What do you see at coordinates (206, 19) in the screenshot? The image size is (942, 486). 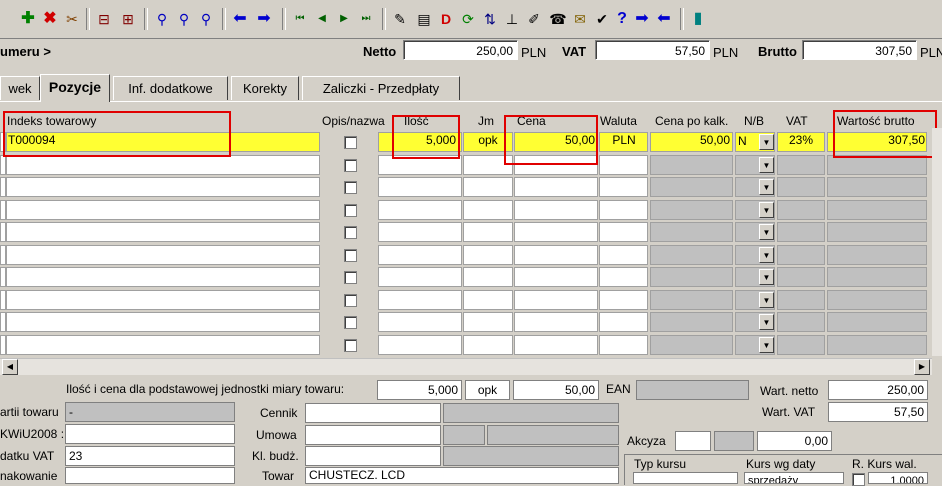 I see `find-replace-icon: ⚲` at bounding box center [206, 19].